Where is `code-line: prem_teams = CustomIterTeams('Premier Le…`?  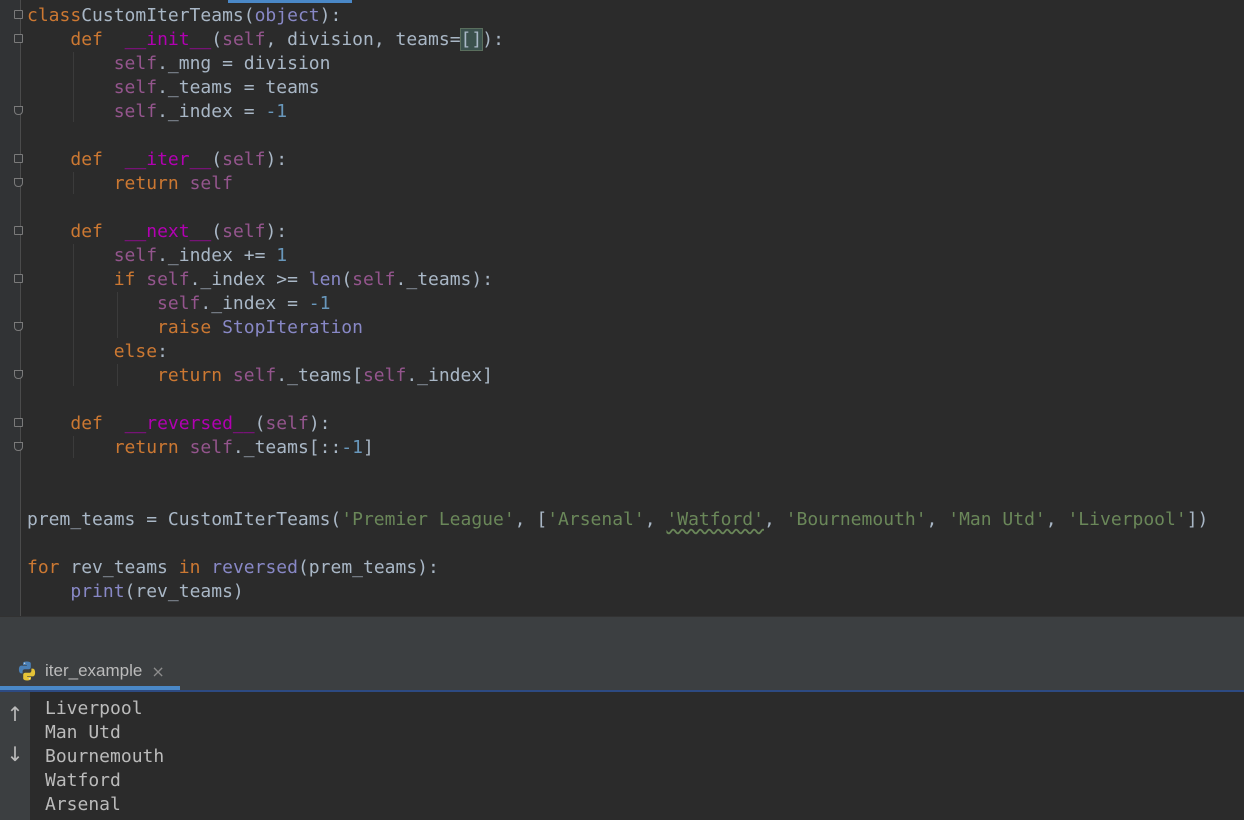 code-line: prem_teams = CustomIterTeams('Premier Le… is located at coordinates (617, 520).